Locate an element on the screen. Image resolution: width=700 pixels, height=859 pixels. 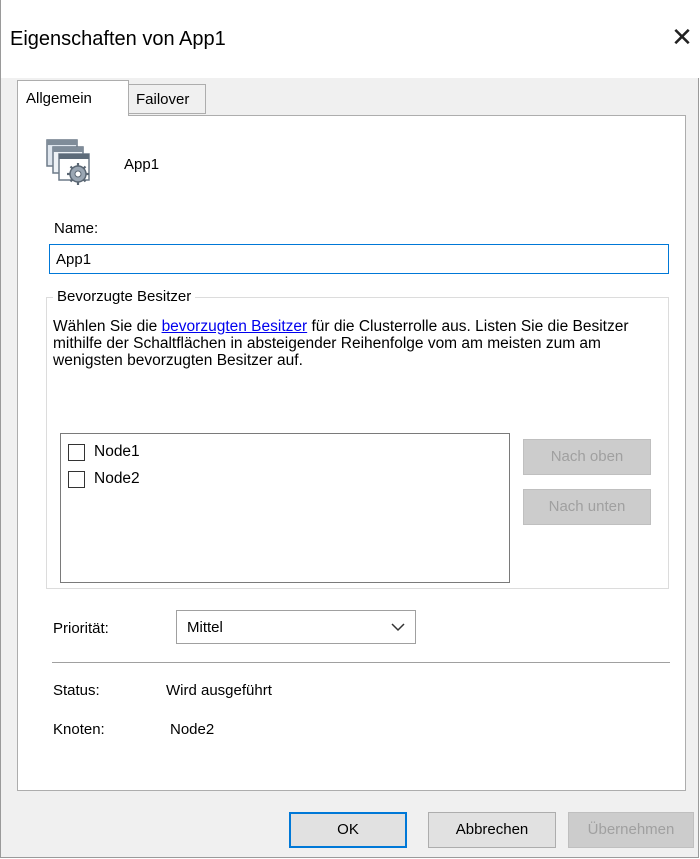
tab-general-label: Allgemein is located at coordinates (59, 98).